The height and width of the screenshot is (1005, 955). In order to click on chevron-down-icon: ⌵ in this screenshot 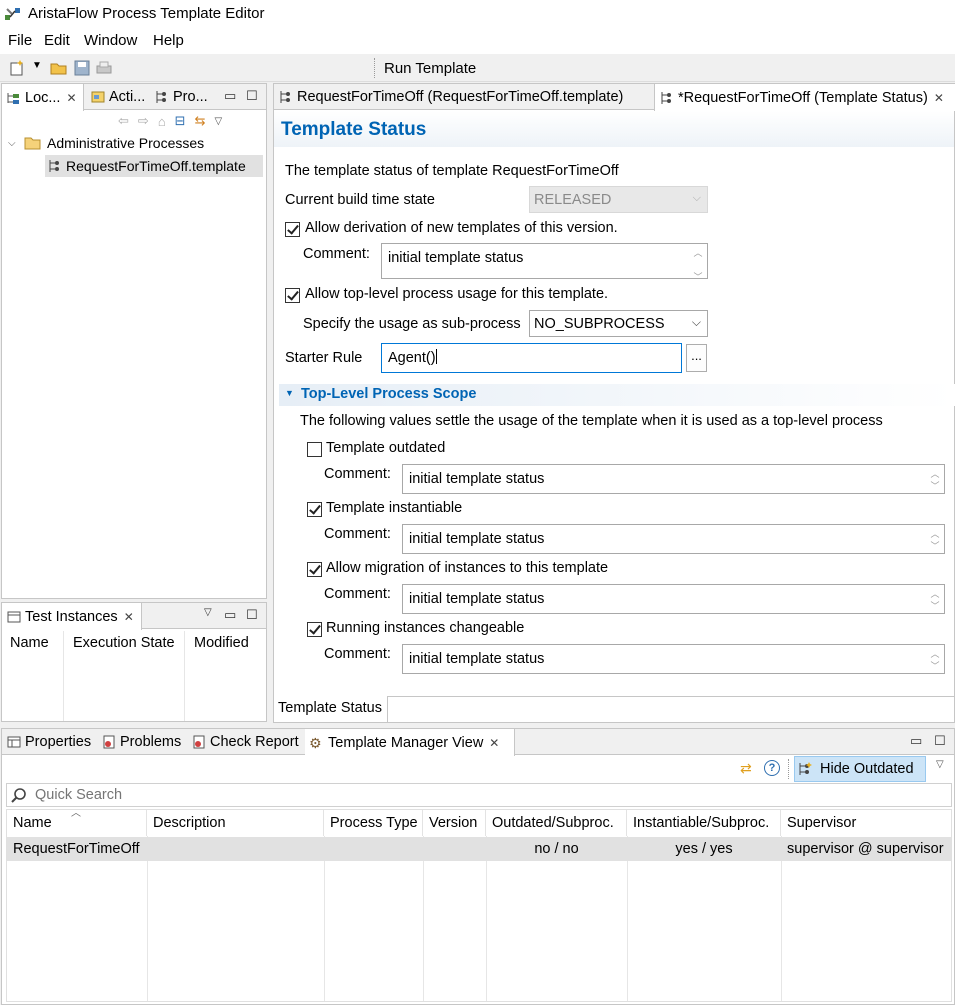, I will do `click(696, 322)`.